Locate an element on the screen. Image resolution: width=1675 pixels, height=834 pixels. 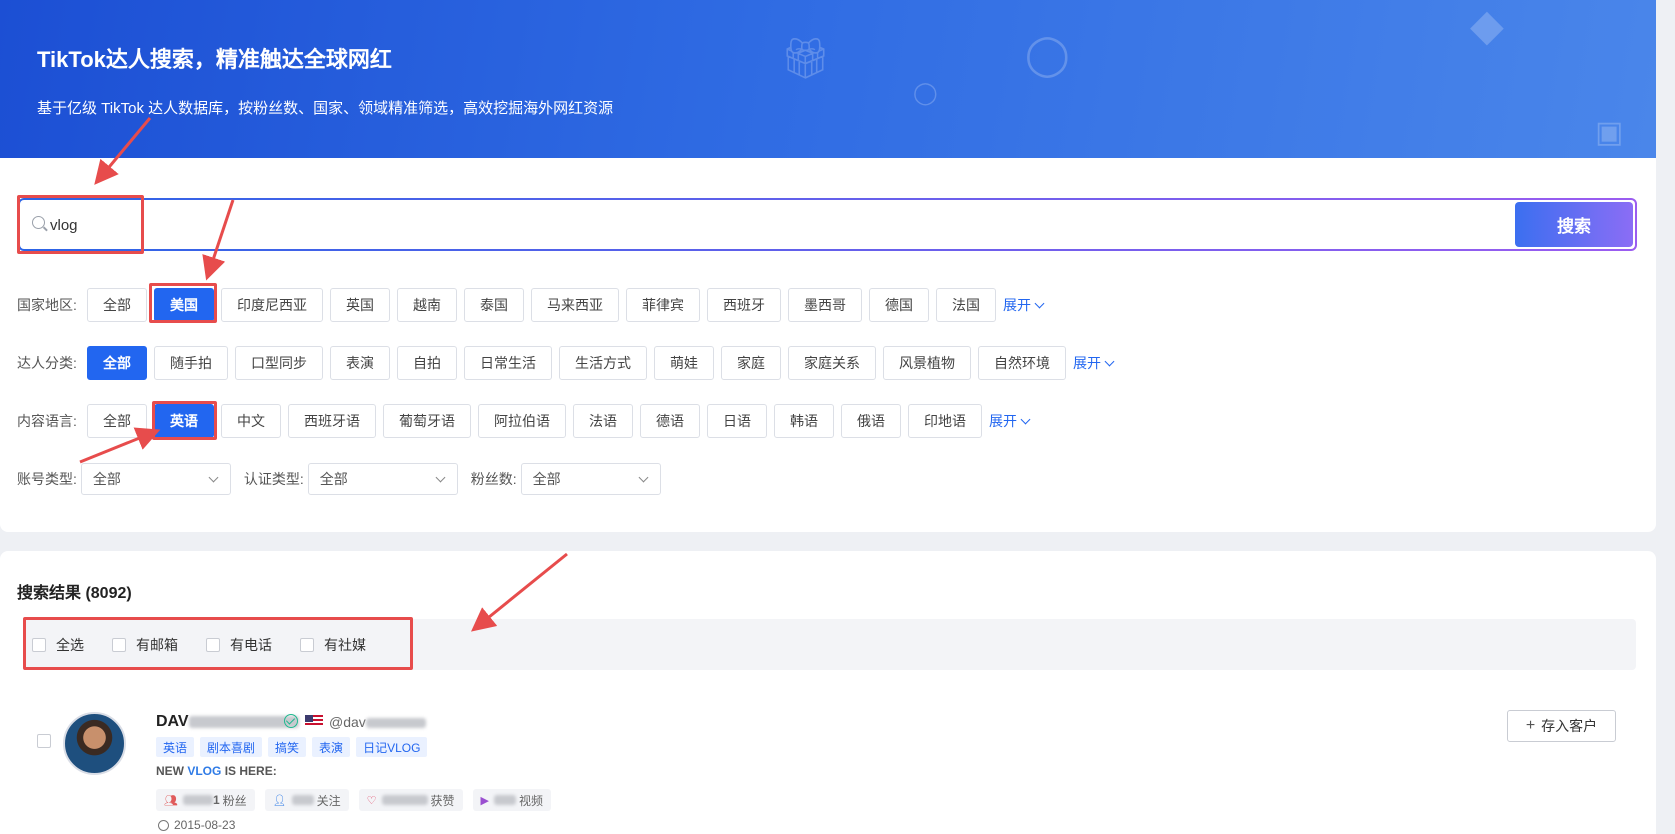
language-option: 俄语 is located at coordinates (871, 421).